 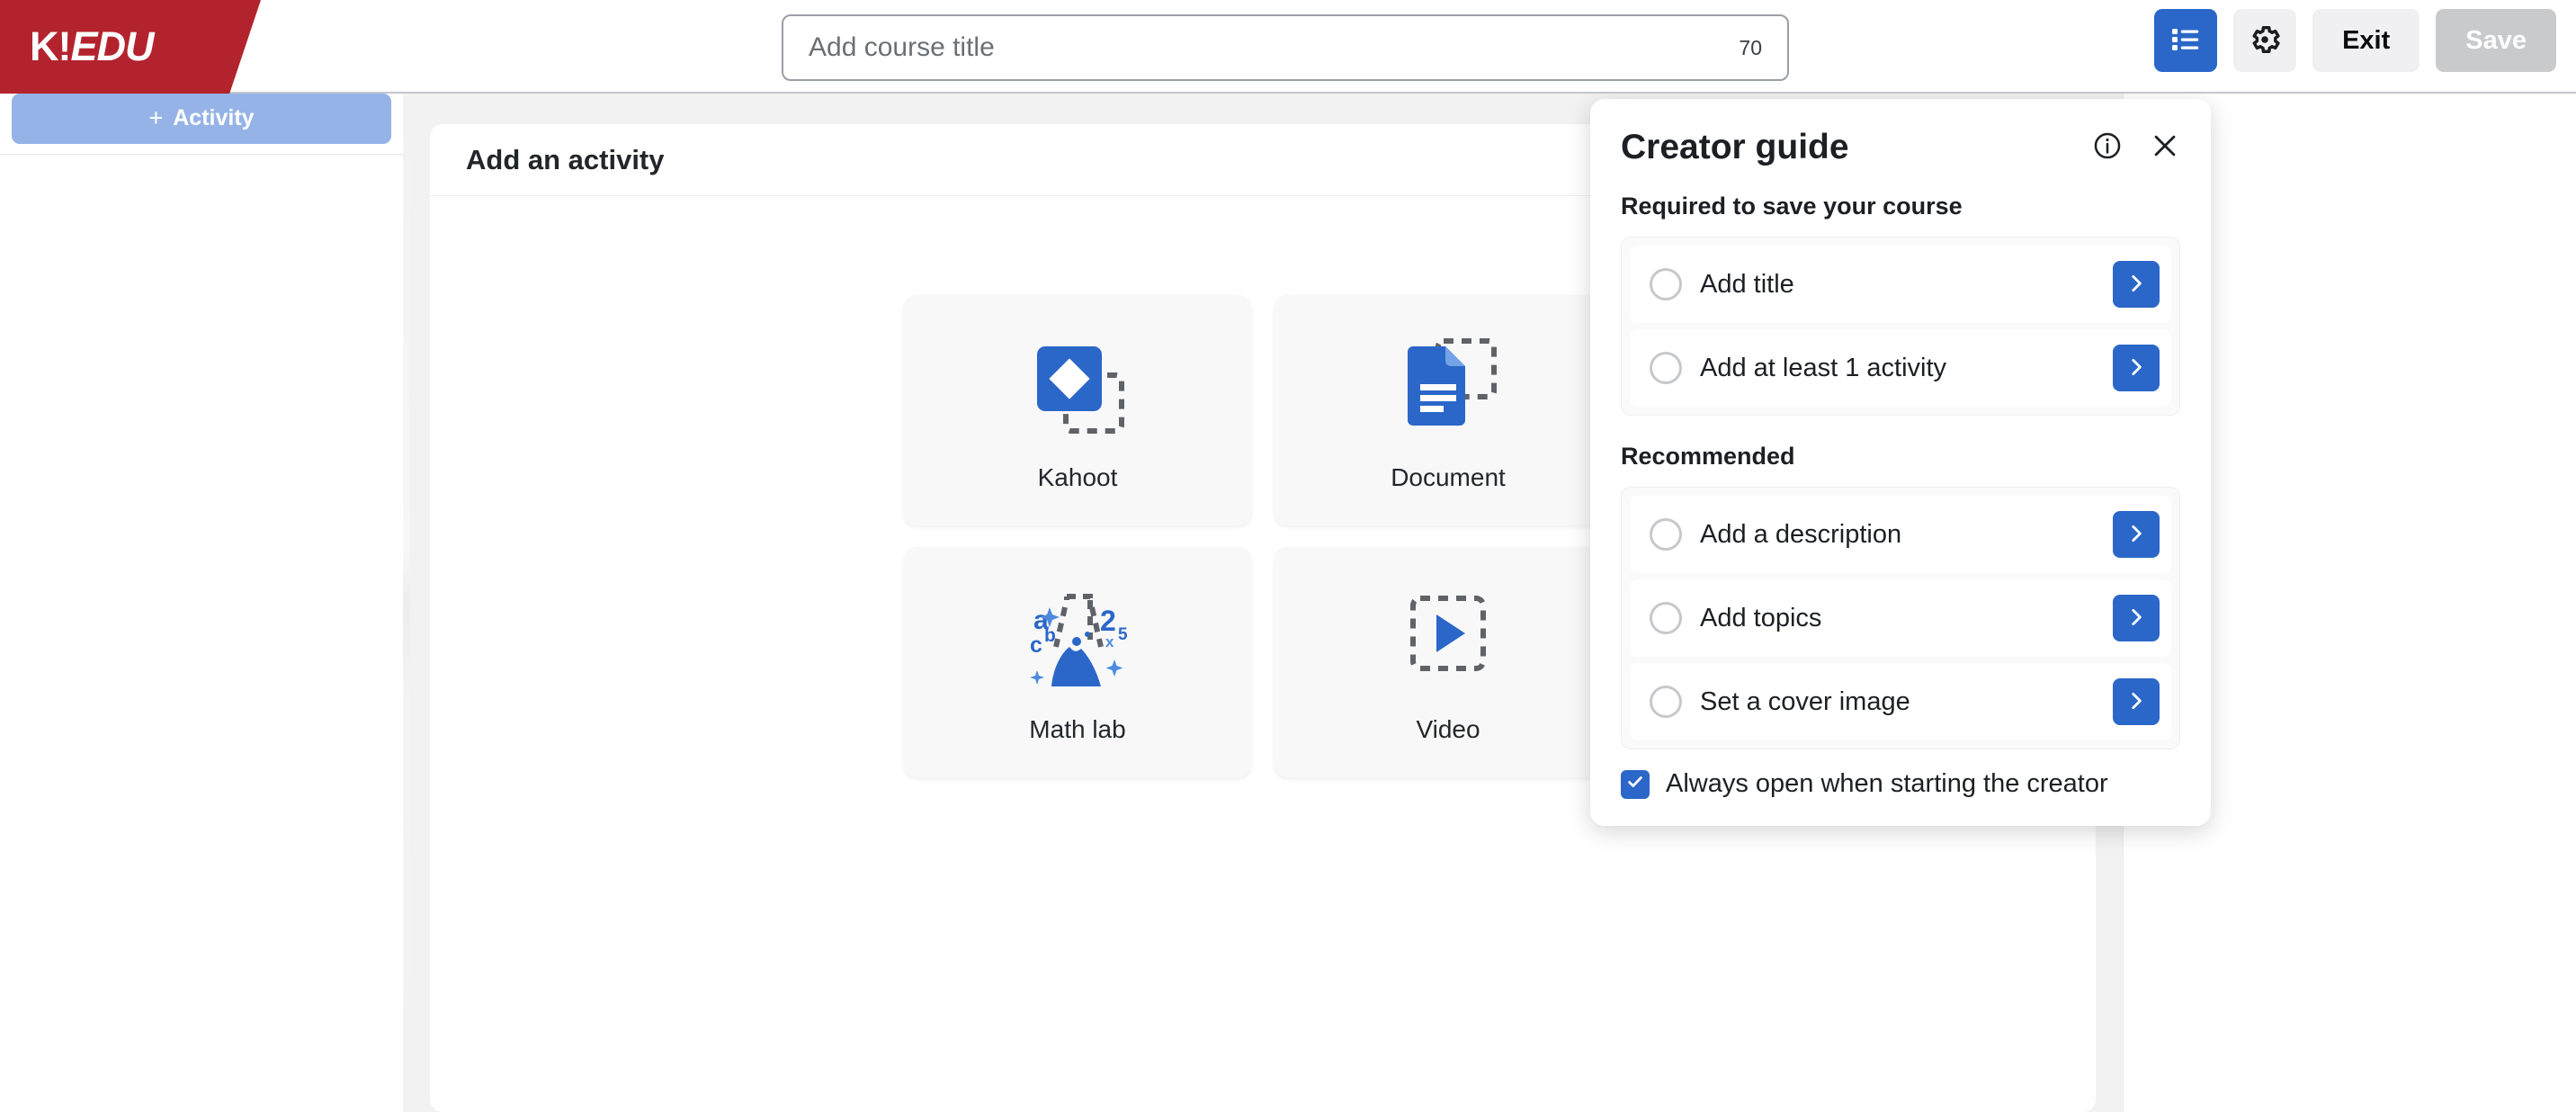 I want to click on guide-item-label: Add a description, so click(x=1801, y=534).